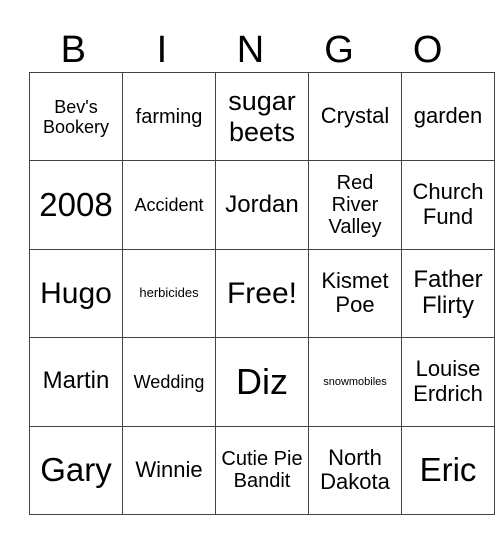  I want to click on bingo-cell: Church Fund, so click(448, 205).